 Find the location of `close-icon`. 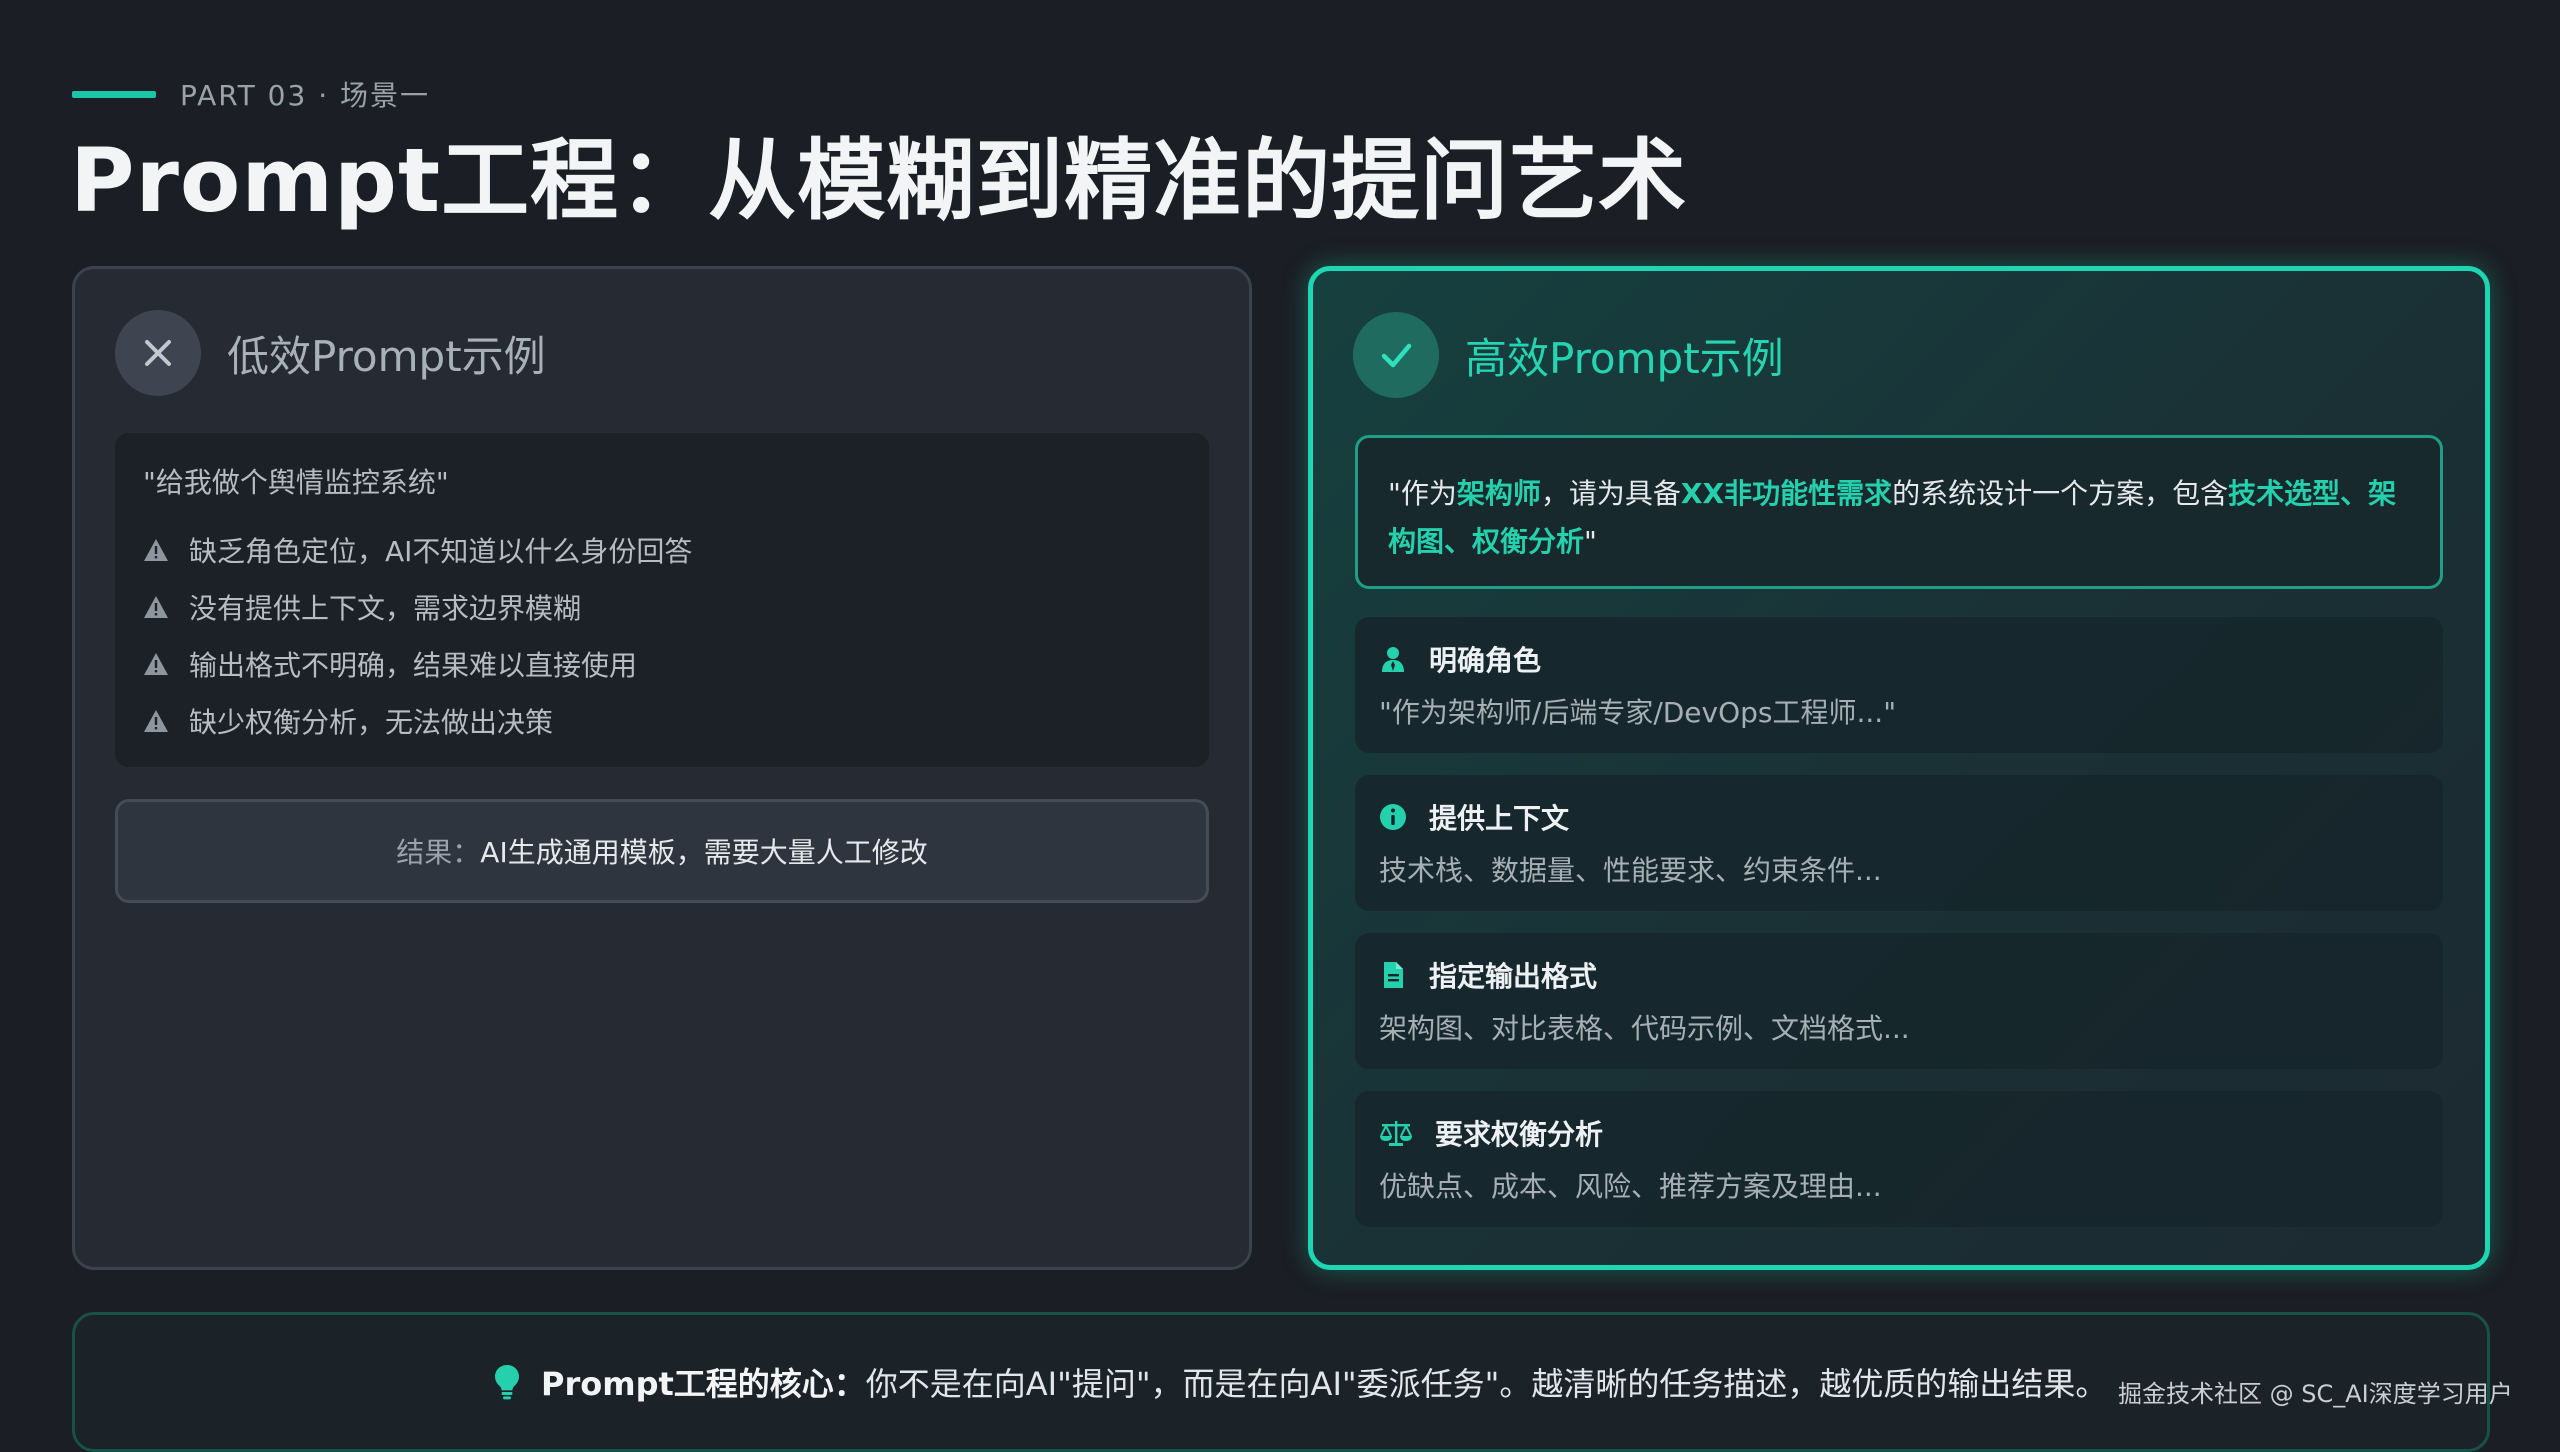

close-icon is located at coordinates (158, 353).